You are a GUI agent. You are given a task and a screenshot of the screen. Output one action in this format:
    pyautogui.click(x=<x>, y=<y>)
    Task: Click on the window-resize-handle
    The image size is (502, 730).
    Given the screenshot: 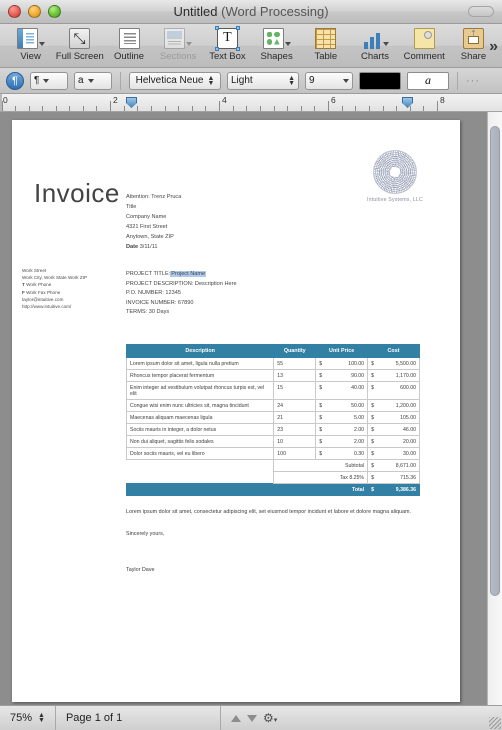 What is the action you would take?
    pyautogui.click(x=495, y=723)
    